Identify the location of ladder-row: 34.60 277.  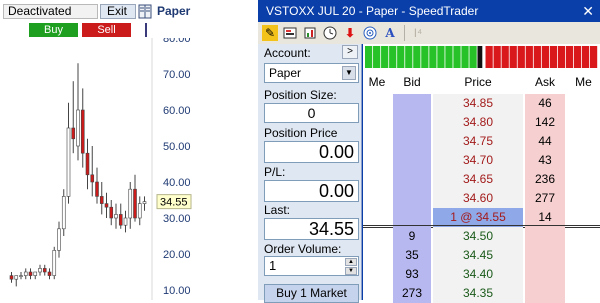
(481, 198).